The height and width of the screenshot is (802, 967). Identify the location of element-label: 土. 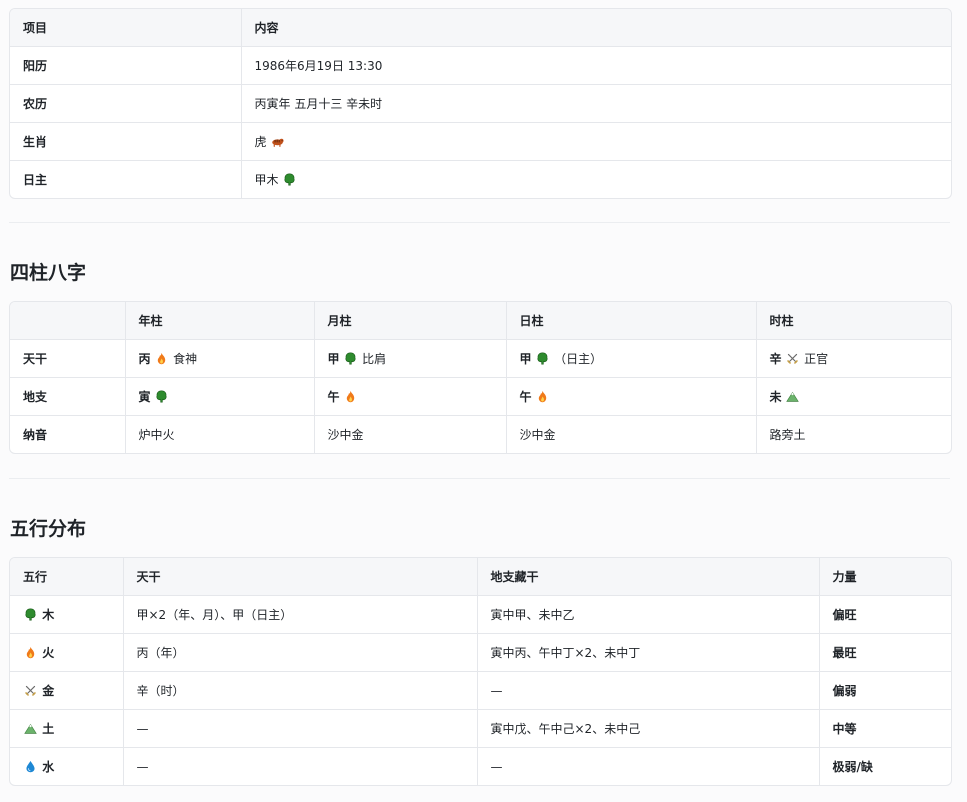
(48, 729).